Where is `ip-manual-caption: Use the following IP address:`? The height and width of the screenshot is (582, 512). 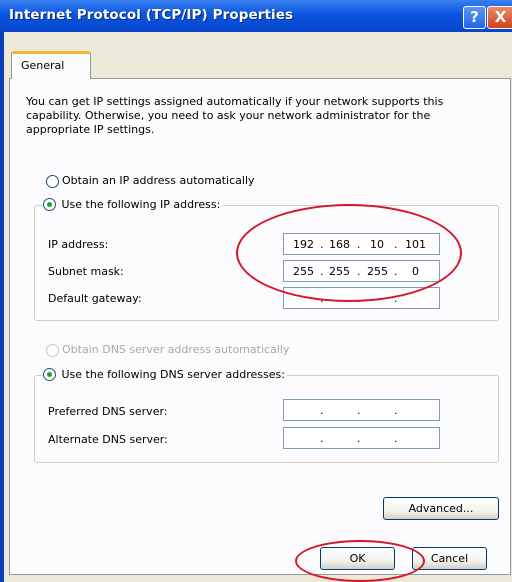 ip-manual-caption: Use the following IP address: is located at coordinates (133, 204).